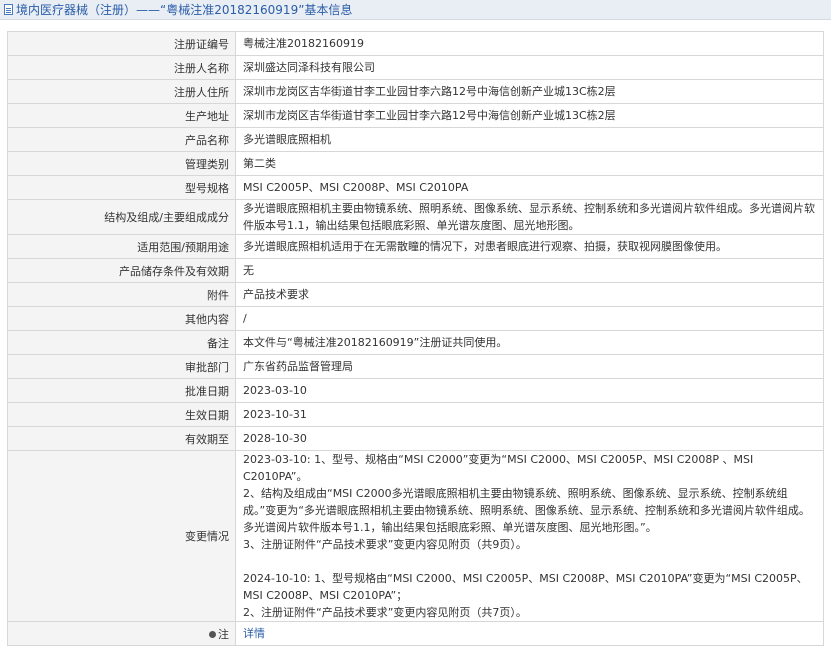 The height and width of the screenshot is (654, 831). I want to click on row-label: 审批部门, so click(121, 366).